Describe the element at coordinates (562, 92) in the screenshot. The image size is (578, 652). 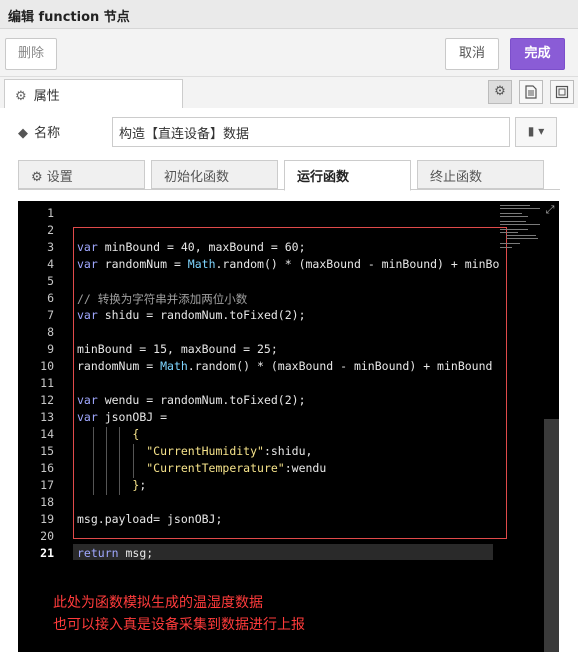
I see `appearance-frame-icon` at that location.